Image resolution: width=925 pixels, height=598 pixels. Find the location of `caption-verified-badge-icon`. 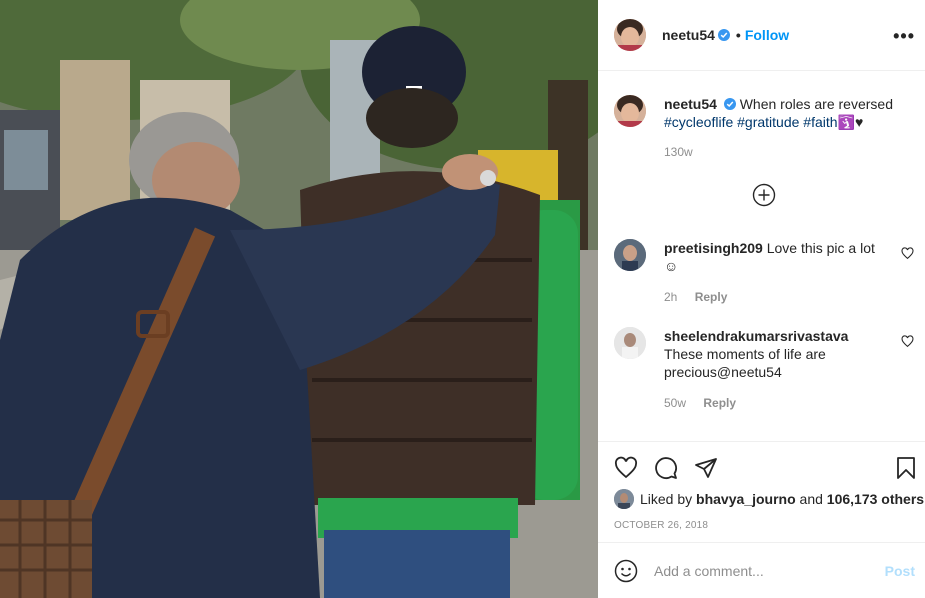

caption-verified-badge-icon is located at coordinates (729, 104).